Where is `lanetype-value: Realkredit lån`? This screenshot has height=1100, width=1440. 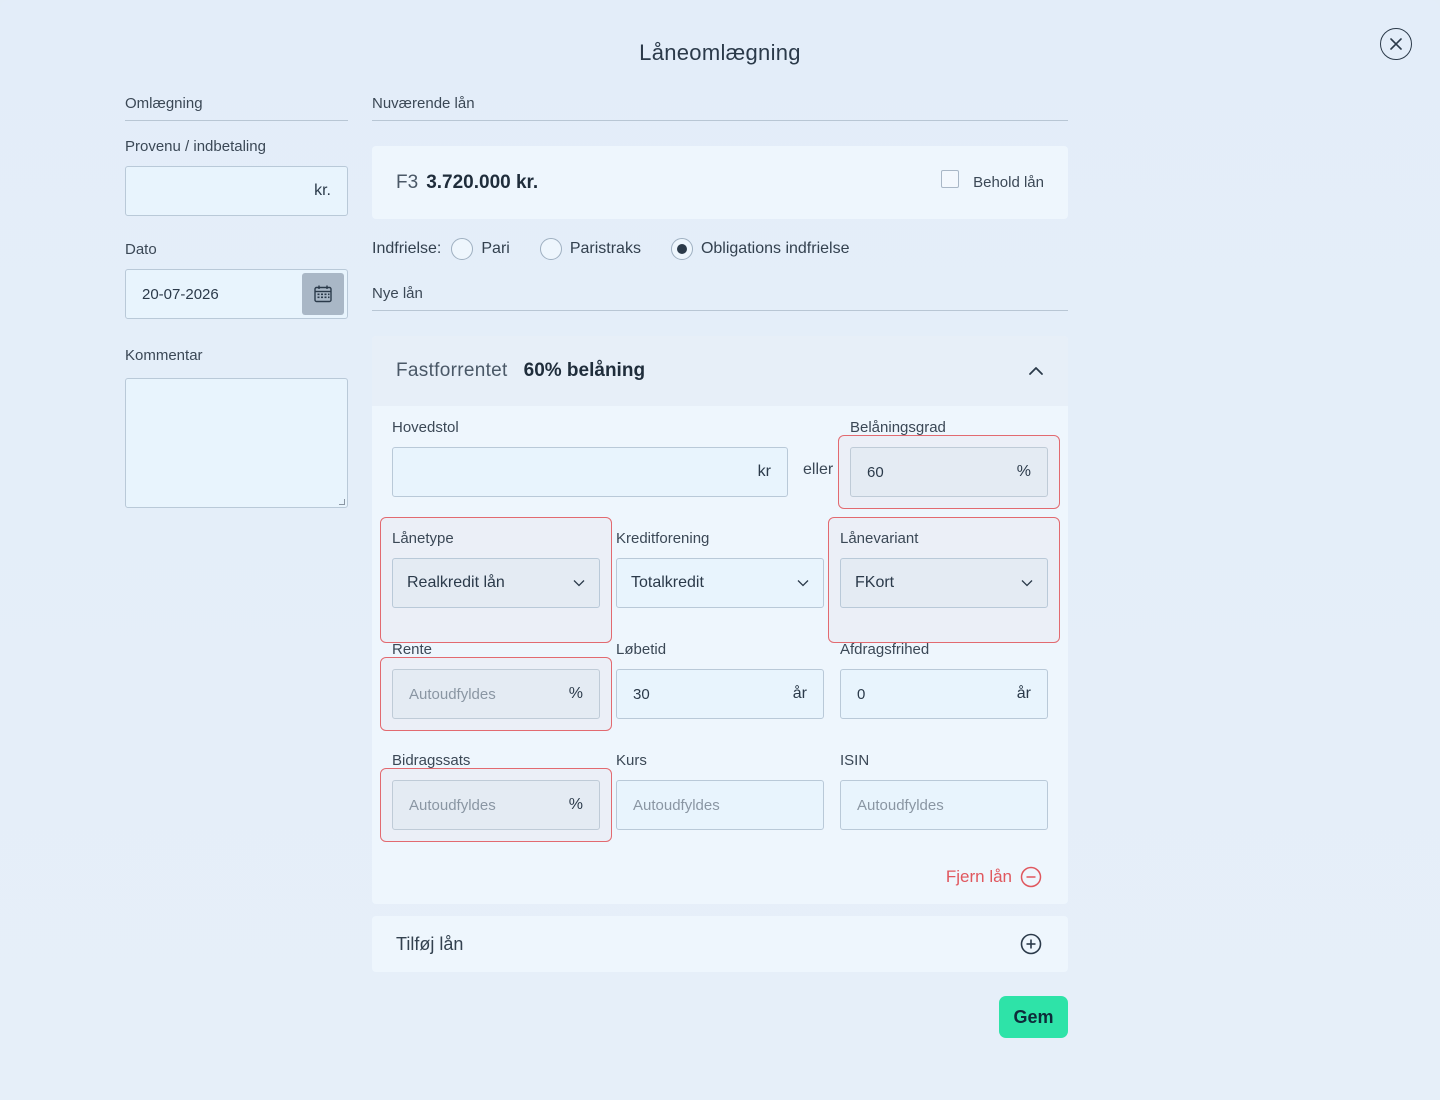 lanetype-value: Realkredit lån is located at coordinates (456, 582).